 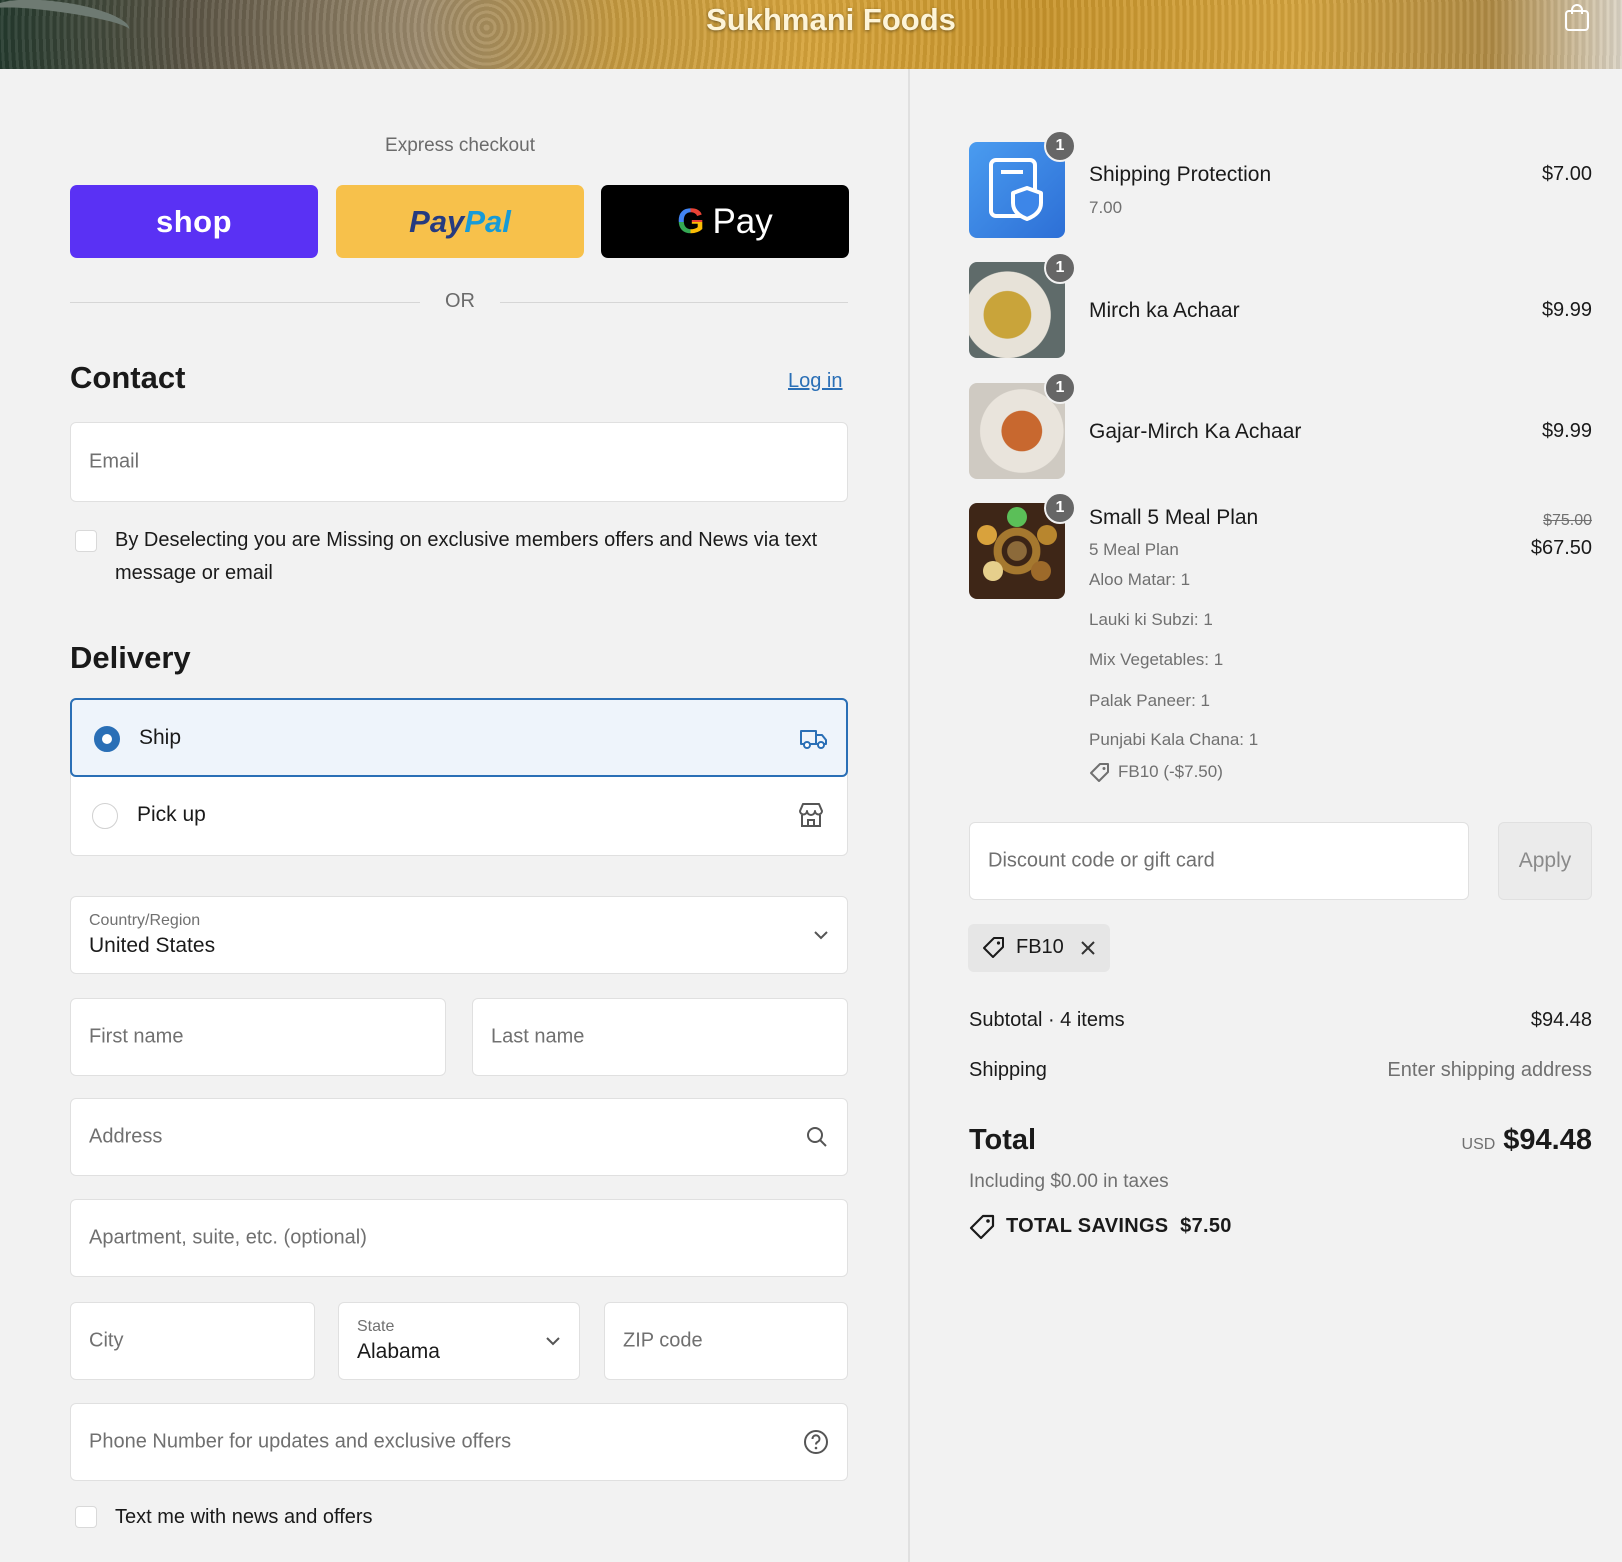 I want to click on marketing-consent-checkbox, so click(x=86, y=541).